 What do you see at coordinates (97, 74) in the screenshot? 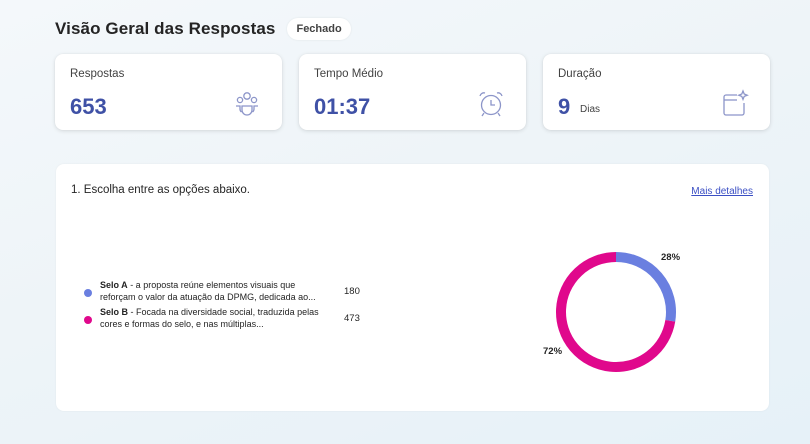
I see `responses-label: Respostas` at bounding box center [97, 74].